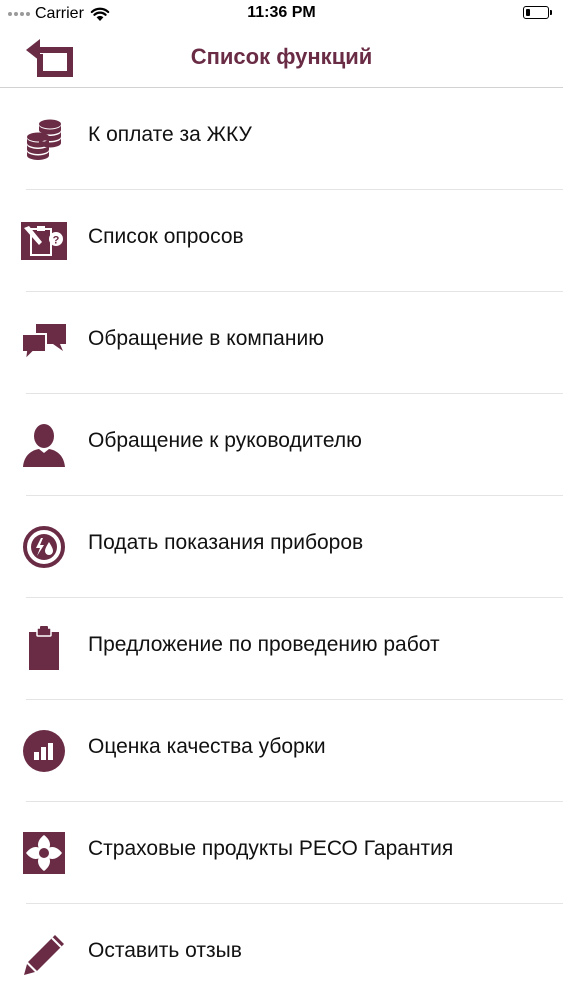 The height and width of the screenshot is (1006, 563). I want to click on clipboard-icon, so click(44, 649).